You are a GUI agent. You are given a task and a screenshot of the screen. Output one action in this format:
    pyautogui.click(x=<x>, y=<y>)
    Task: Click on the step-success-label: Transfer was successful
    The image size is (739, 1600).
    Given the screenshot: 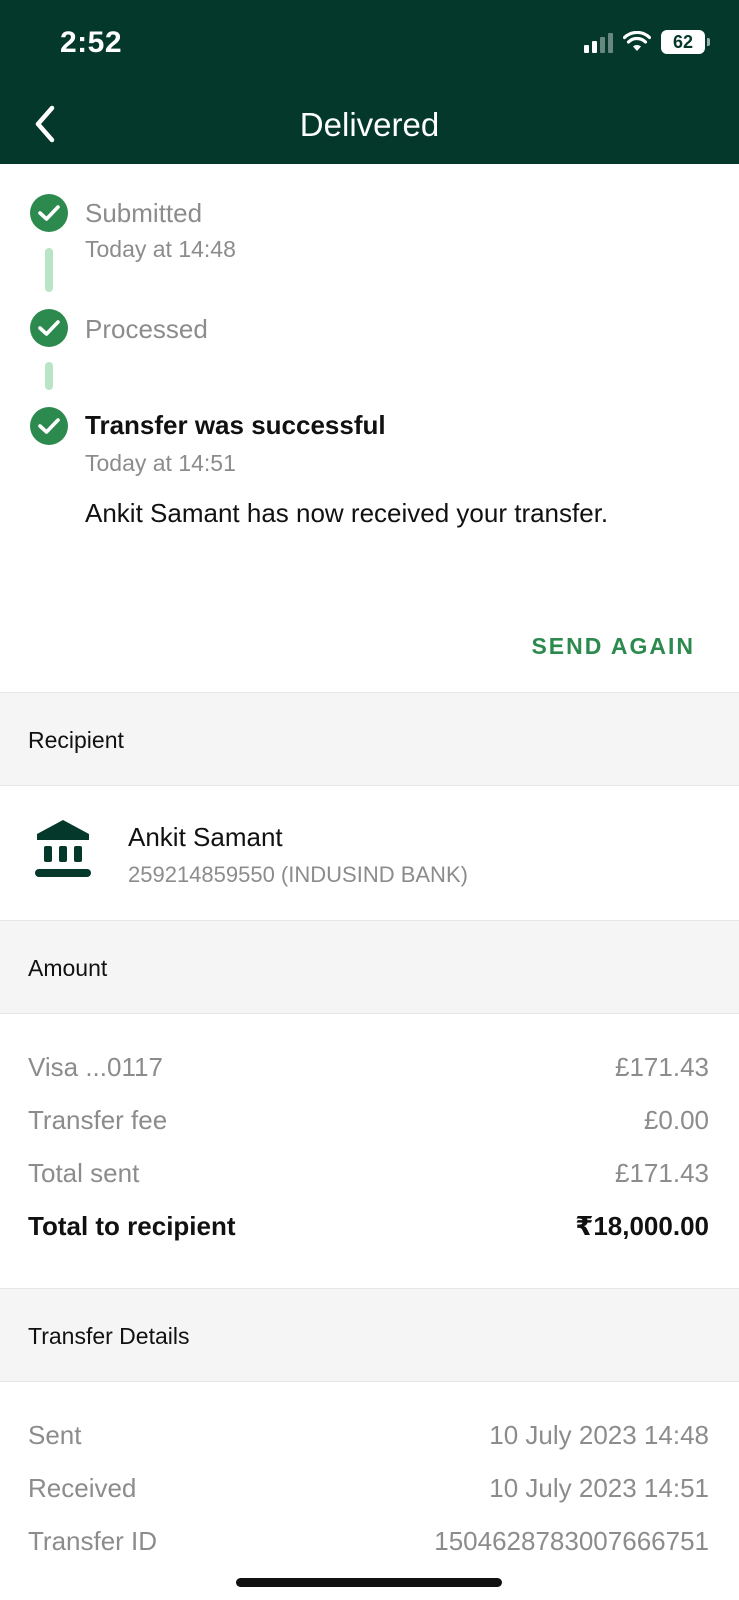 What is the action you would take?
    pyautogui.click(x=235, y=425)
    